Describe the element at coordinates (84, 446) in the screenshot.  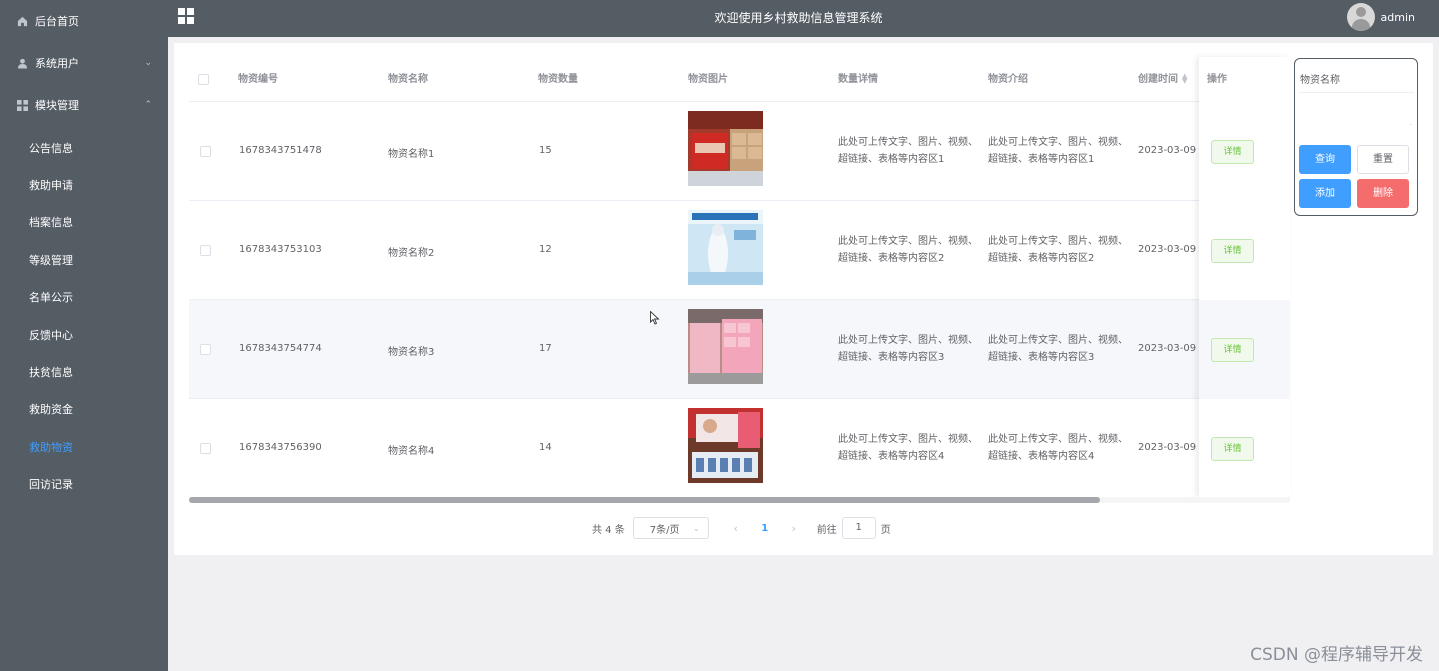
I see `sidebar-item-aid-supplies: 救助物资` at that location.